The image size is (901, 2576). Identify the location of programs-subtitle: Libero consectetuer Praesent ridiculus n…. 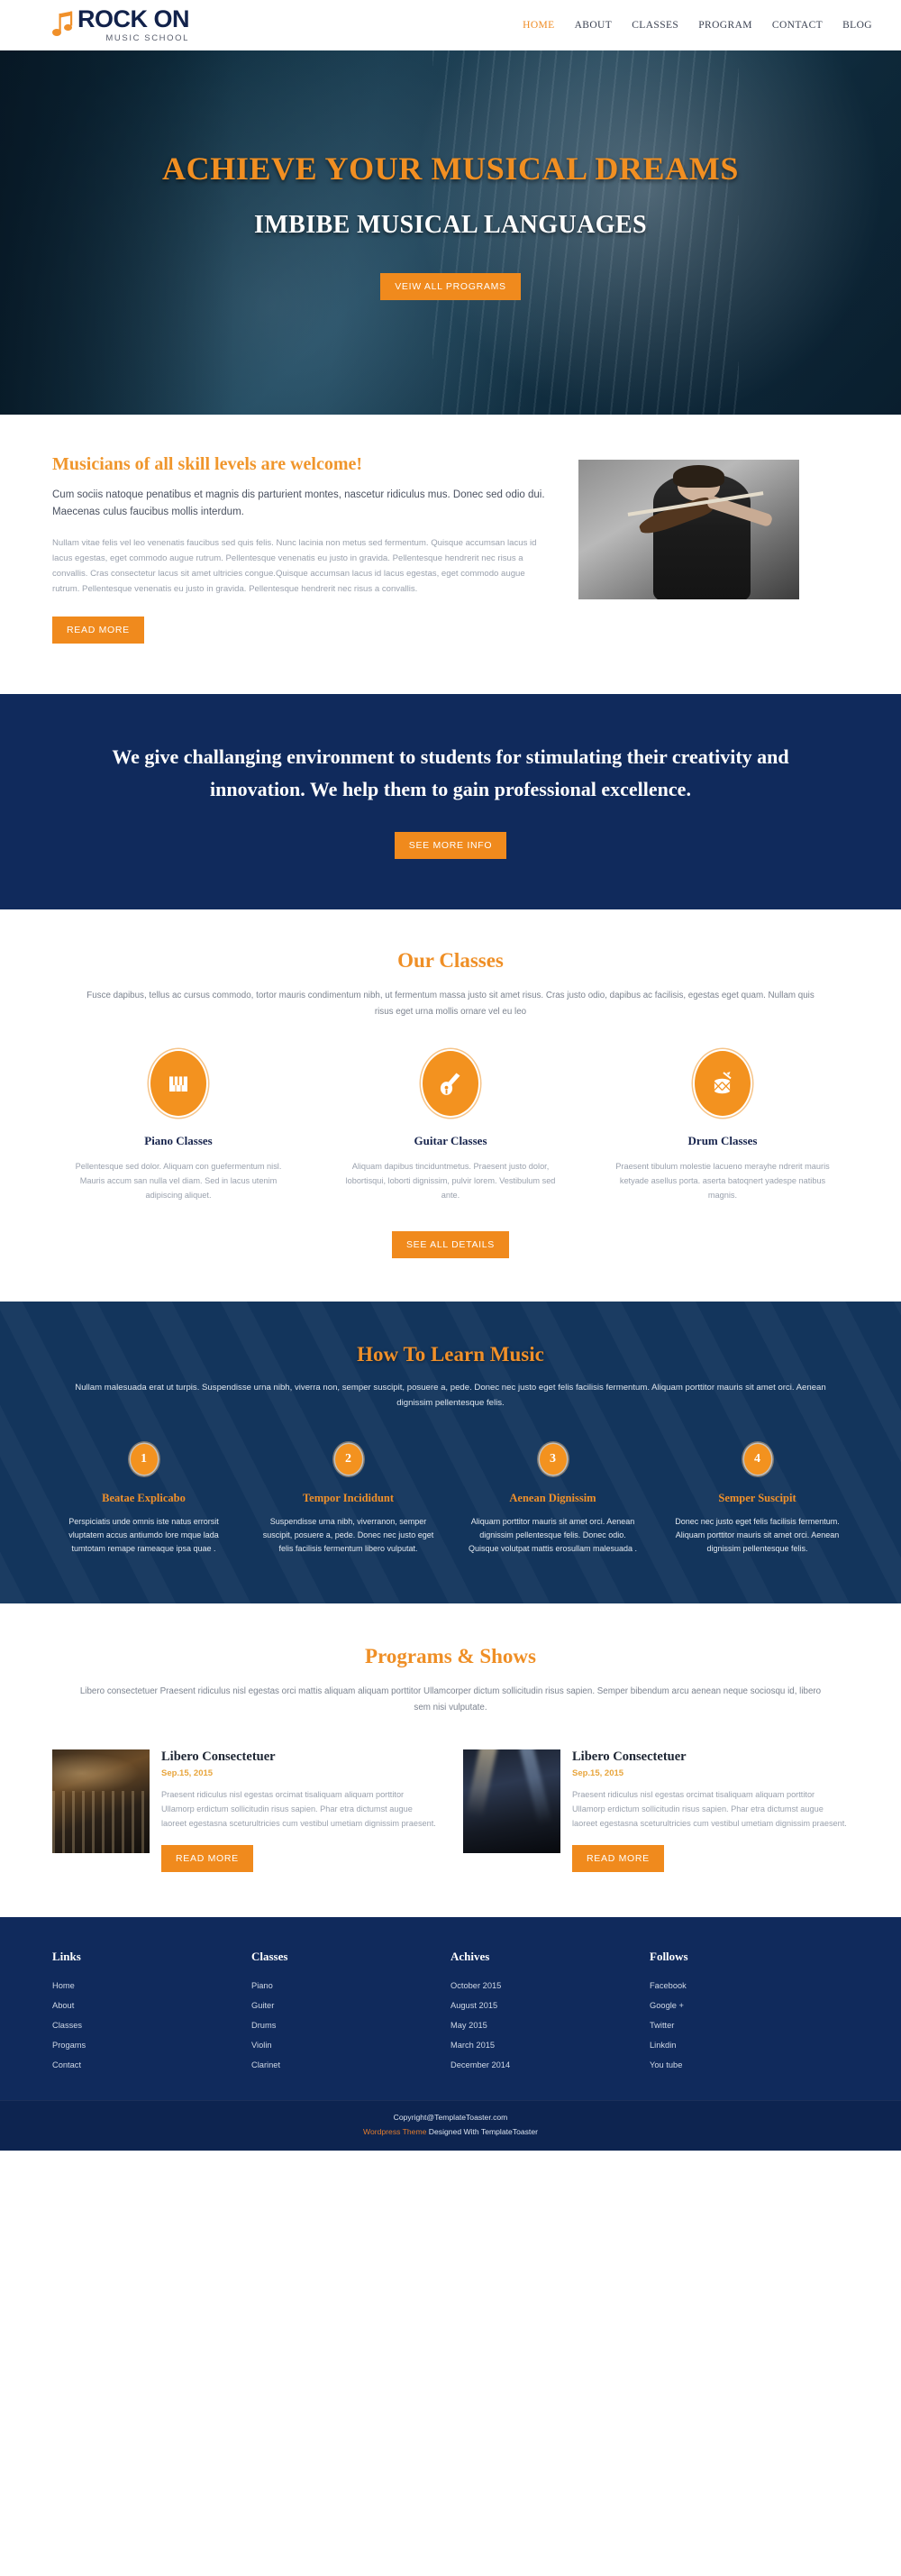
(450, 1699).